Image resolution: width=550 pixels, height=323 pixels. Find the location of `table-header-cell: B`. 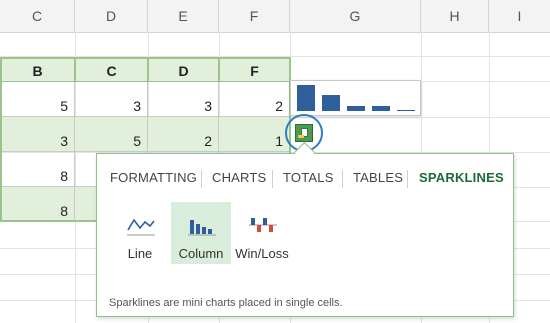

table-header-cell: B is located at coordinates (37, 69).